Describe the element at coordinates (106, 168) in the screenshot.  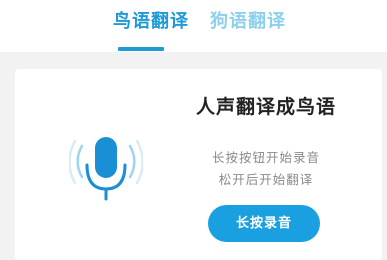
I see `microphone-icon` at that location.